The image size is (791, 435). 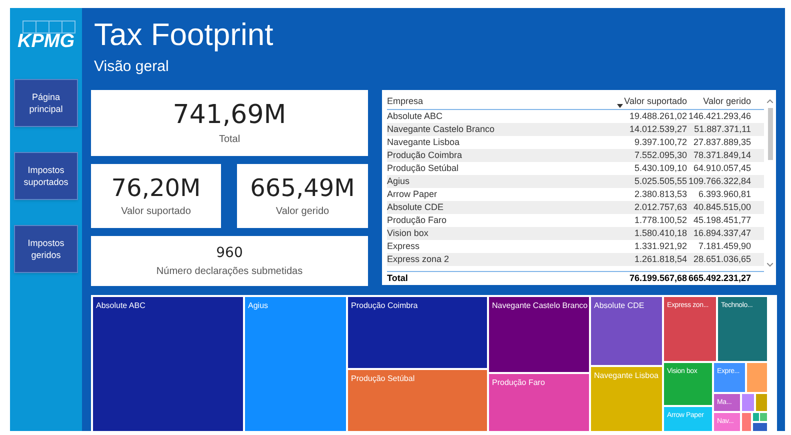 What do you see at coordinates (258, 306) in the screenshot?
I see `tile-label: Agius` at bounding box center [258, 306].